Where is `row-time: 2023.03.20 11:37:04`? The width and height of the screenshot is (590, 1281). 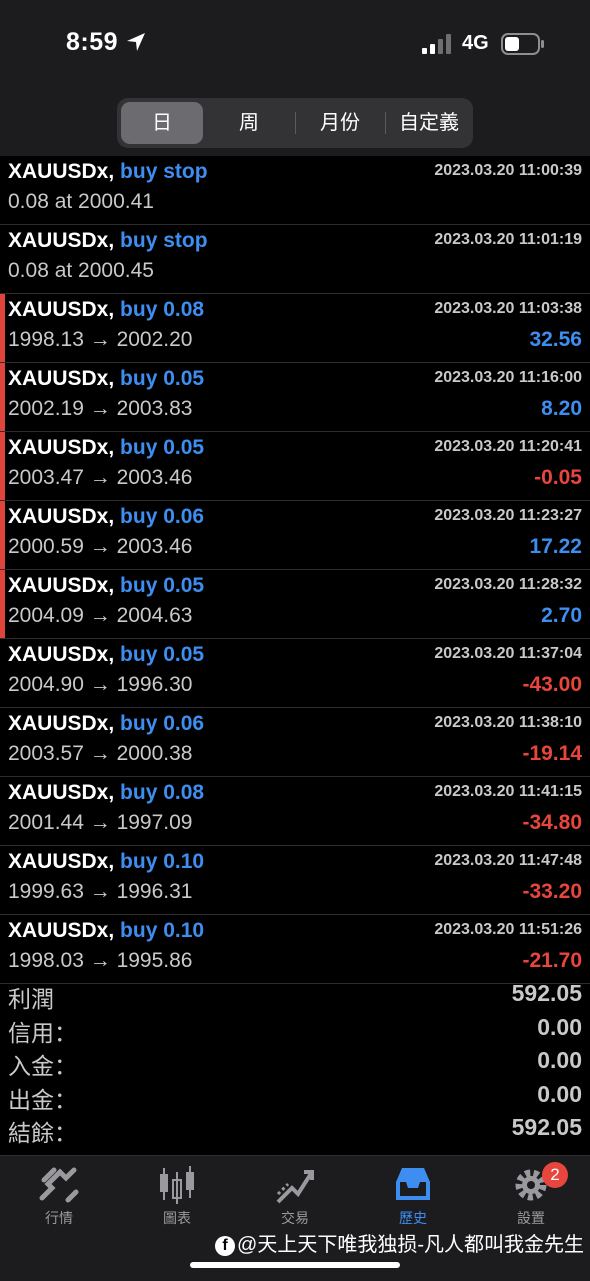 row-time: 2023.03.20 11:37:04 is located at coordinates (508, 653).